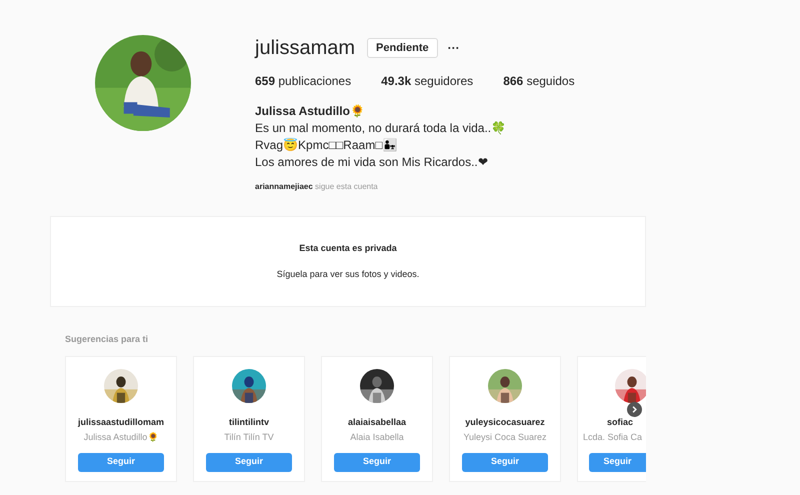 Image resolution: width=800 pixels, height=495 pixels. Describe the element at coordinates (121, 437) in the screenshot. I see `suggested-name: Julissa Astudillo🌻` at that location.